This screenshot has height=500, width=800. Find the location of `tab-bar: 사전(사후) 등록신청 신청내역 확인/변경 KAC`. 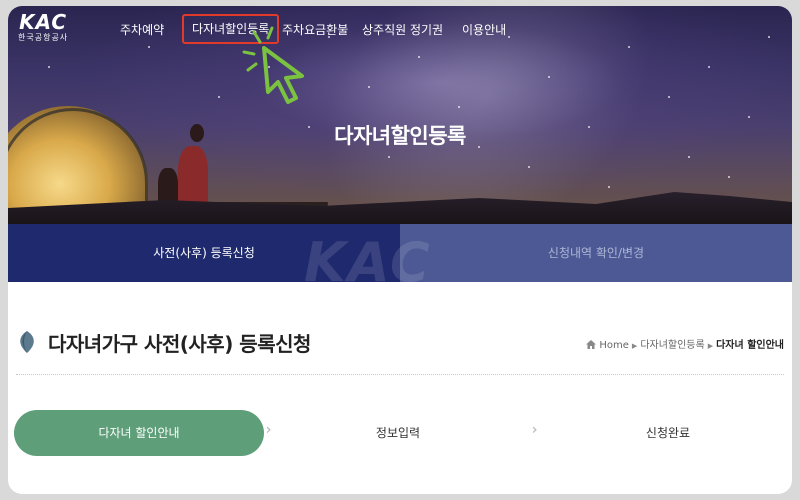

tab-bar: 사전(사후) 등록신청 신청내역 확인/변경 KAC is located at coordinates (400, 257).